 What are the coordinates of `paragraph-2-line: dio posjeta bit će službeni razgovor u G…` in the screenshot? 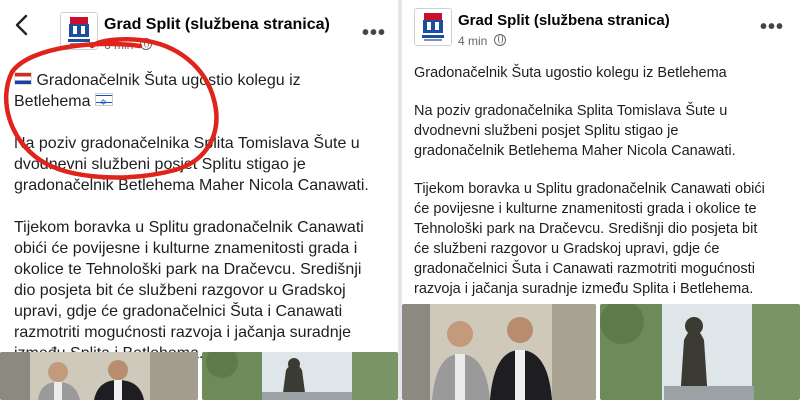 It's located at (180, 290).